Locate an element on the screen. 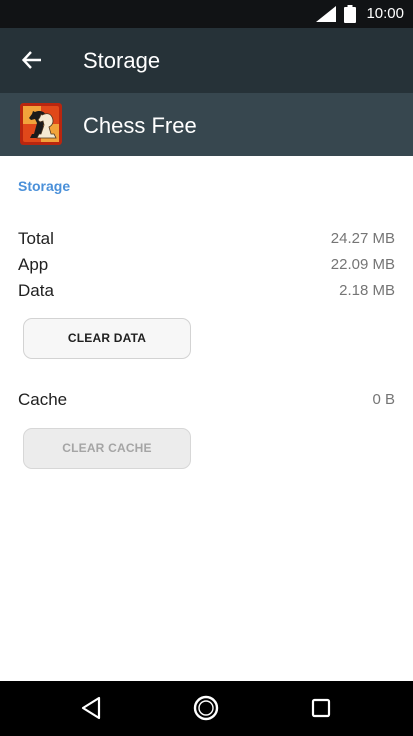 This screenshot has height=736, width=413. arrow-back-icon is located at coordinates (31, 60).